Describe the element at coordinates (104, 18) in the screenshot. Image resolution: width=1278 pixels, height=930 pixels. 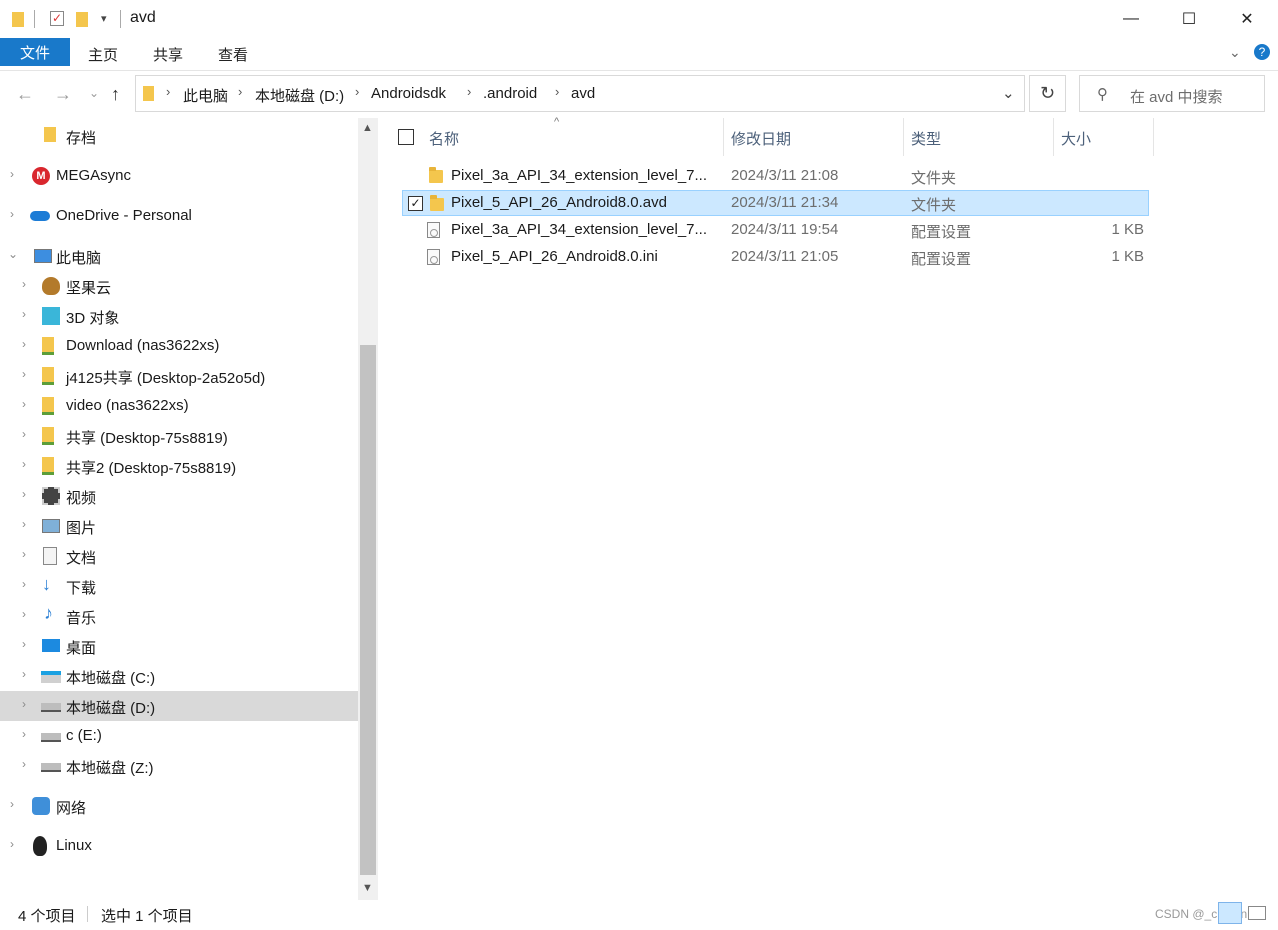
I see `customize-toolbar-icon: ▾` at that location.